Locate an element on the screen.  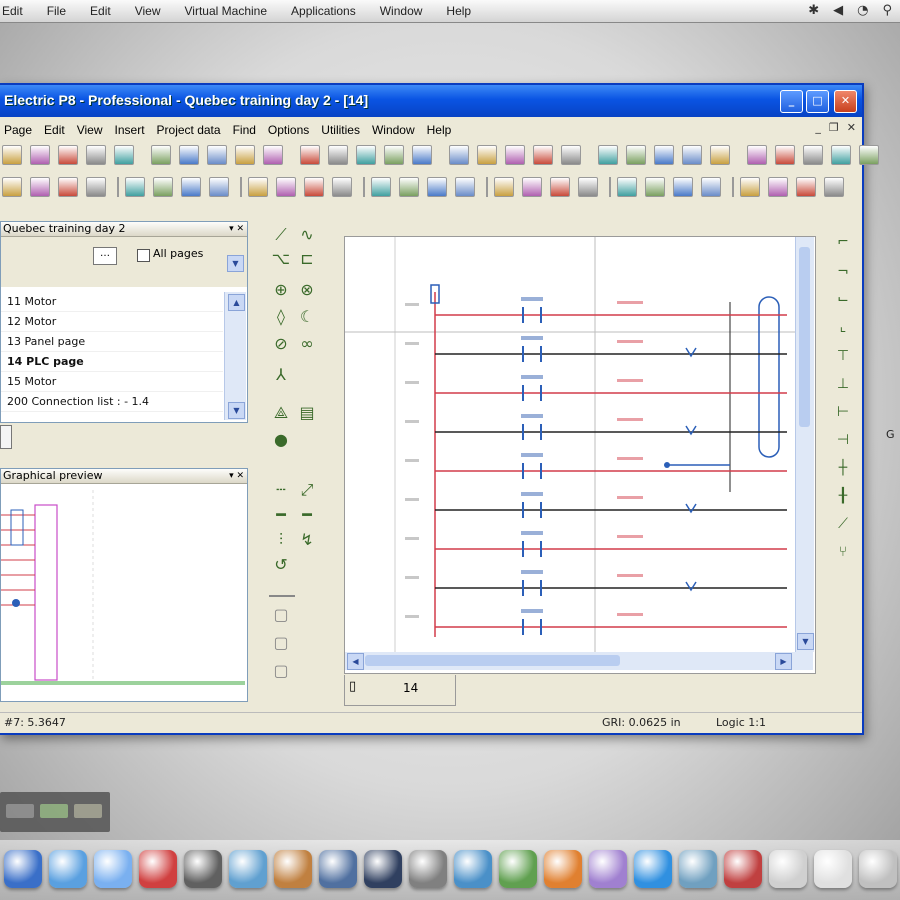
interruption-tool-icon: ⊘ is located at coordinates (281, 344).